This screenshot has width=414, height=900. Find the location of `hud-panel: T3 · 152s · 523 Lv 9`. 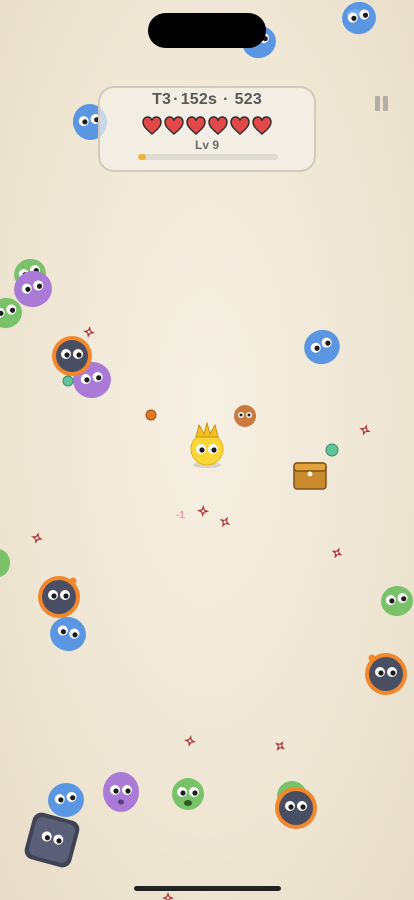

hud-panel: T3 · 152s · 523 Lv 9 is located at coordinates (207, 129).